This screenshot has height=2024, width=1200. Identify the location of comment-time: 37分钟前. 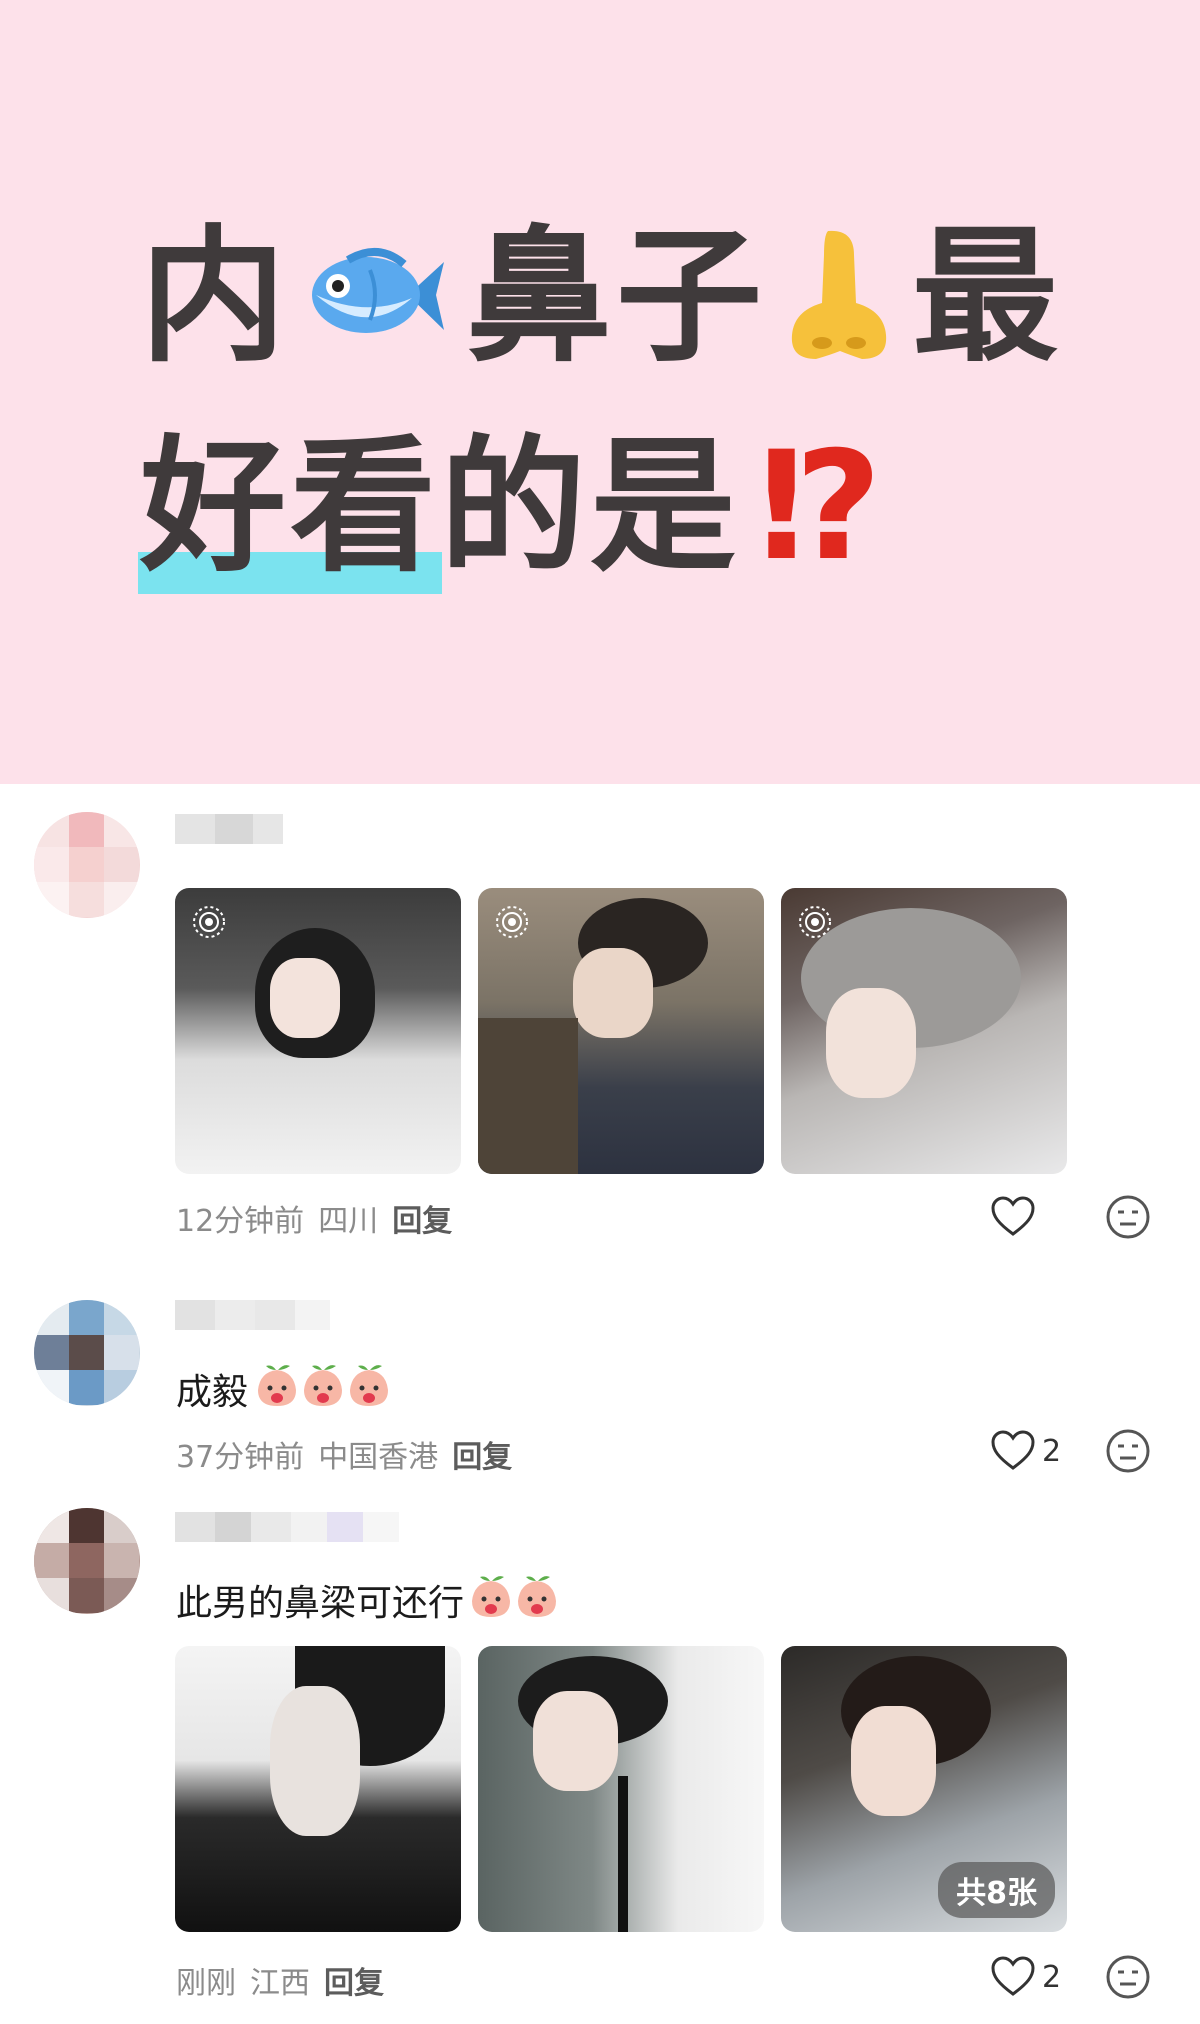
(240, 1457).